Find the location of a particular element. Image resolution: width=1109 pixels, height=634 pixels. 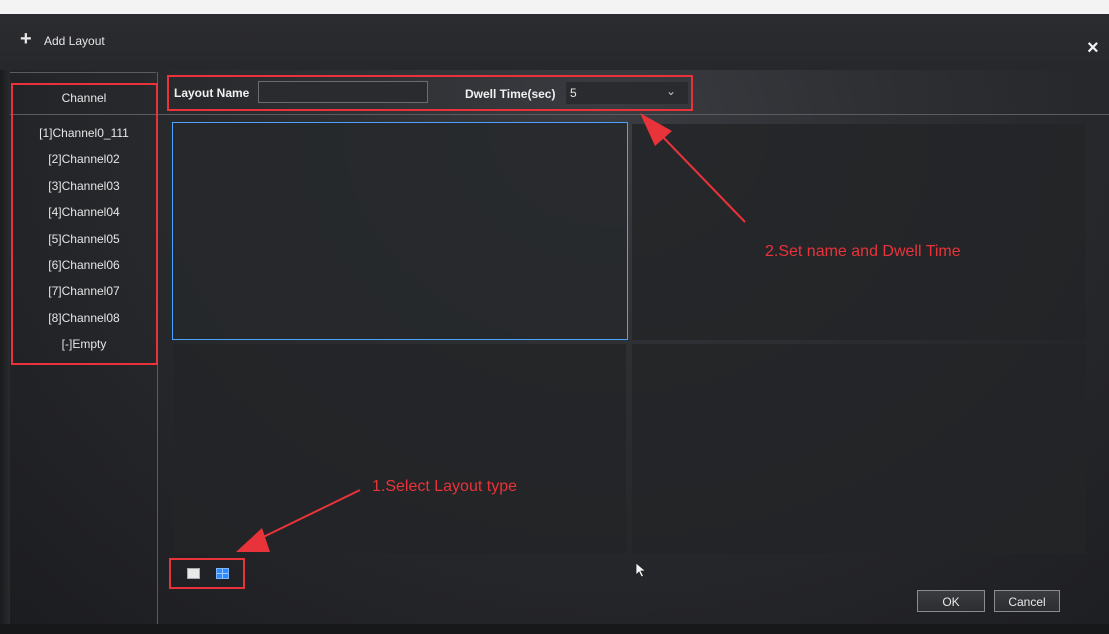

ok-button: OK is located at coordinates (951, 601).